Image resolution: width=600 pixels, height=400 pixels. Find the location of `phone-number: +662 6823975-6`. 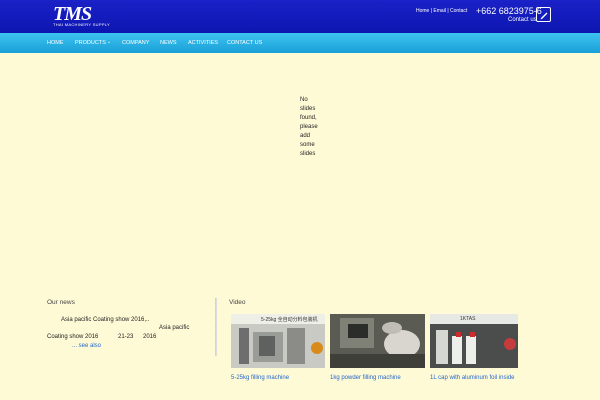

phone-number: +662 6823975-6 is located at coordinates (509, 11).